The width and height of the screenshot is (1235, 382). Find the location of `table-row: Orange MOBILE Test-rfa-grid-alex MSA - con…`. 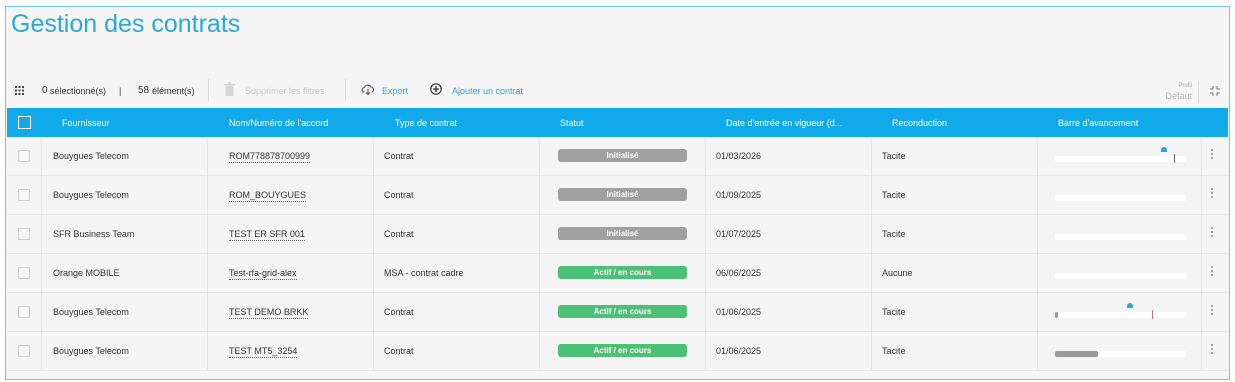

table-row: Orange MOBILE Test-rfa-grid-alex MSA - con… is located at coordinates (617, 273).